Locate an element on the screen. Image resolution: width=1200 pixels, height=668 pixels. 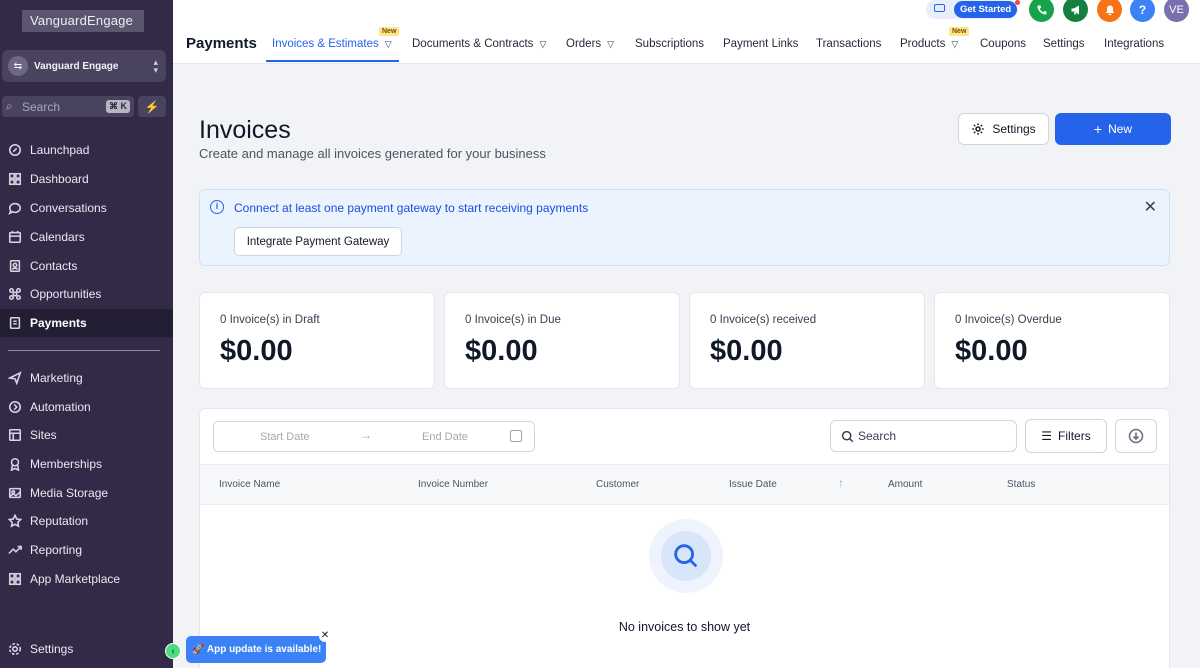
chevron-updown-icon: ▴ ▾ is located at coordinates (155, 66).